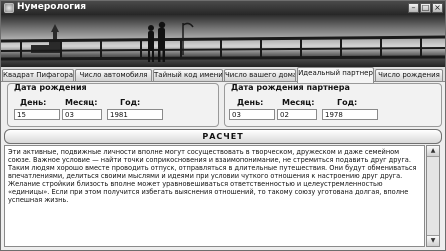 This screenshot has height=251, width=446. I want to click on partner-birth-date-title: Дата рождения партнера, so click(290, 87).